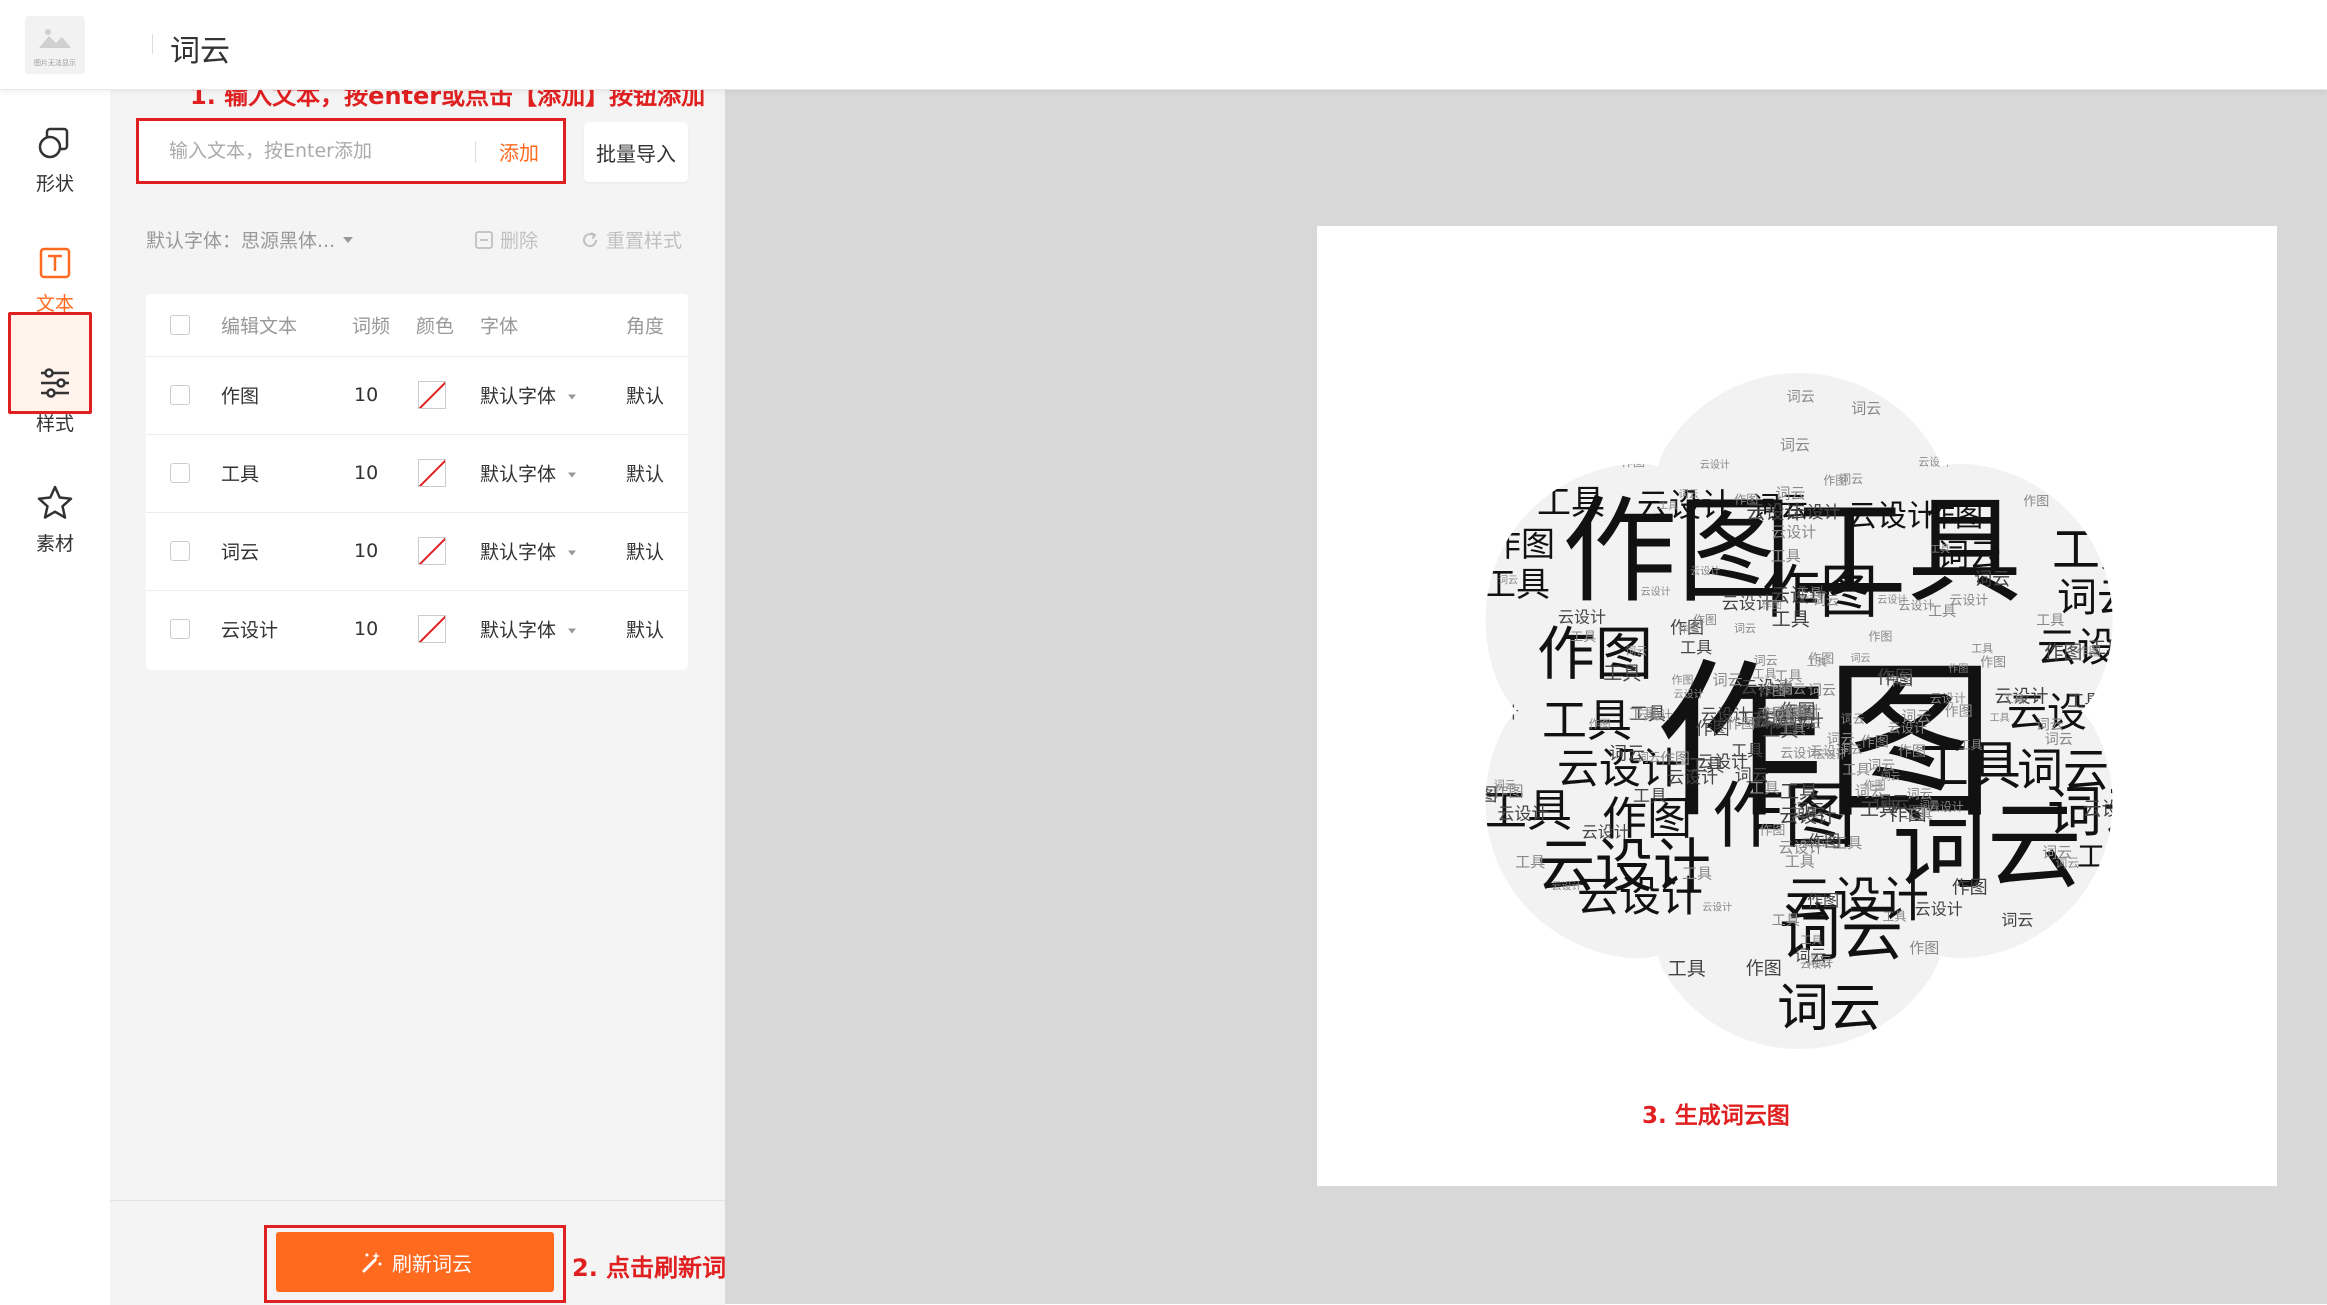  I want to click on rail-label-text: 文本, so click(54, 303).